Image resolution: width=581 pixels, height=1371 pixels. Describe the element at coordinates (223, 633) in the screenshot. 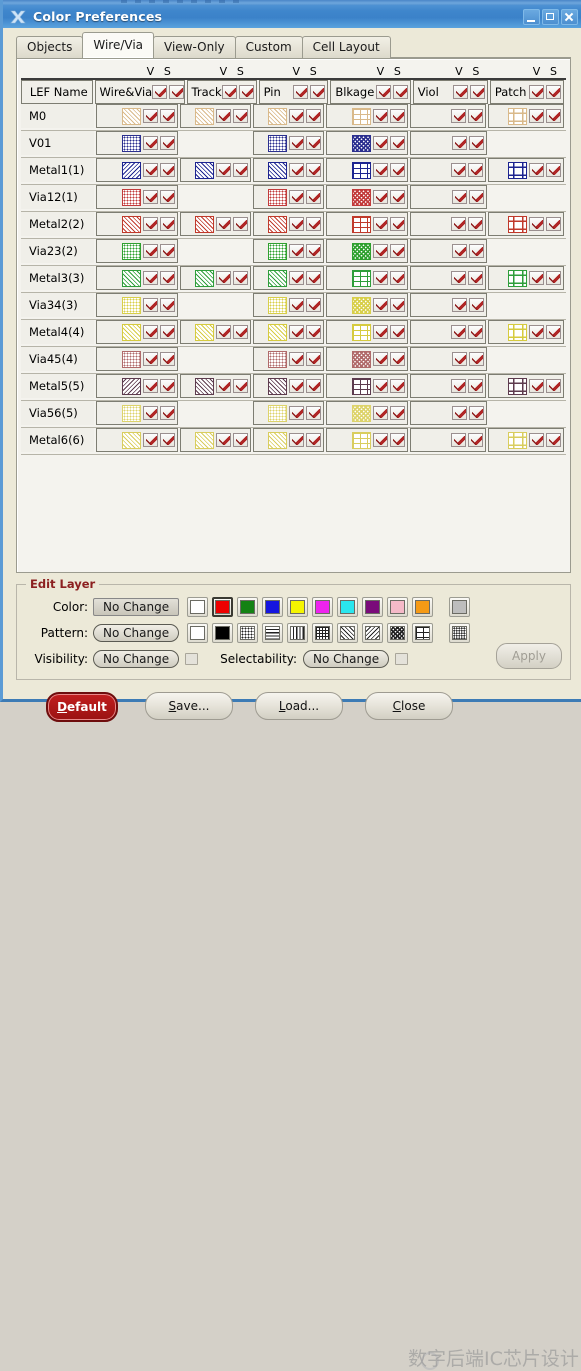

I see `pattern-swatch-solid` at that location.